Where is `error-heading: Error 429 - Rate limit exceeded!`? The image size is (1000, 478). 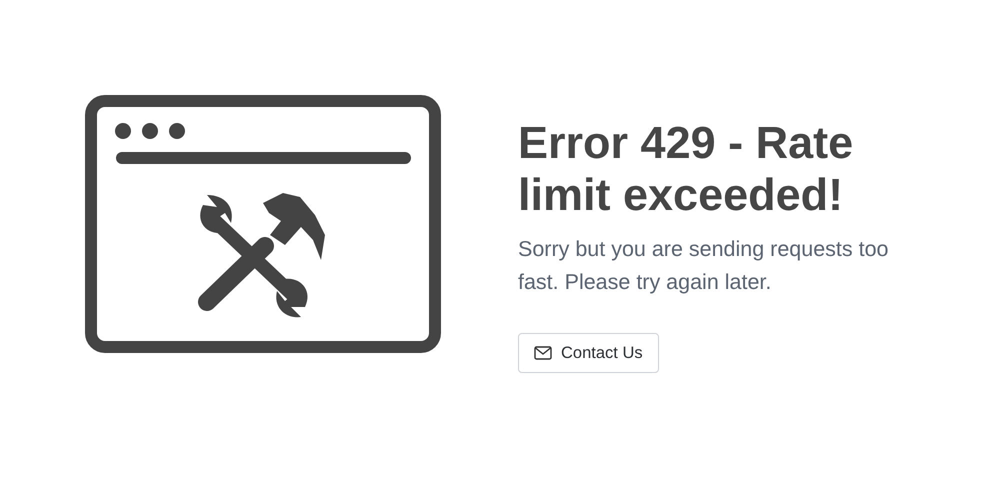
error-heading: Error 429 - Rate limit exceeded! is located at coordinates (686, 169).